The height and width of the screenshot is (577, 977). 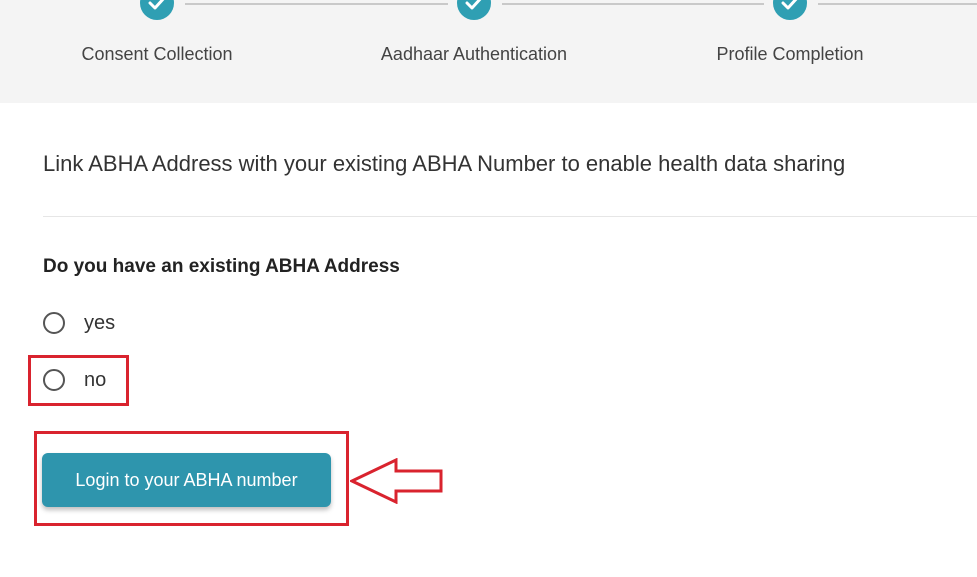 What do you see at coordinates (157, 54) in the screenshot?
I see `step-label-consent-collection: Consent Collection` at bounding box center [157, 54].